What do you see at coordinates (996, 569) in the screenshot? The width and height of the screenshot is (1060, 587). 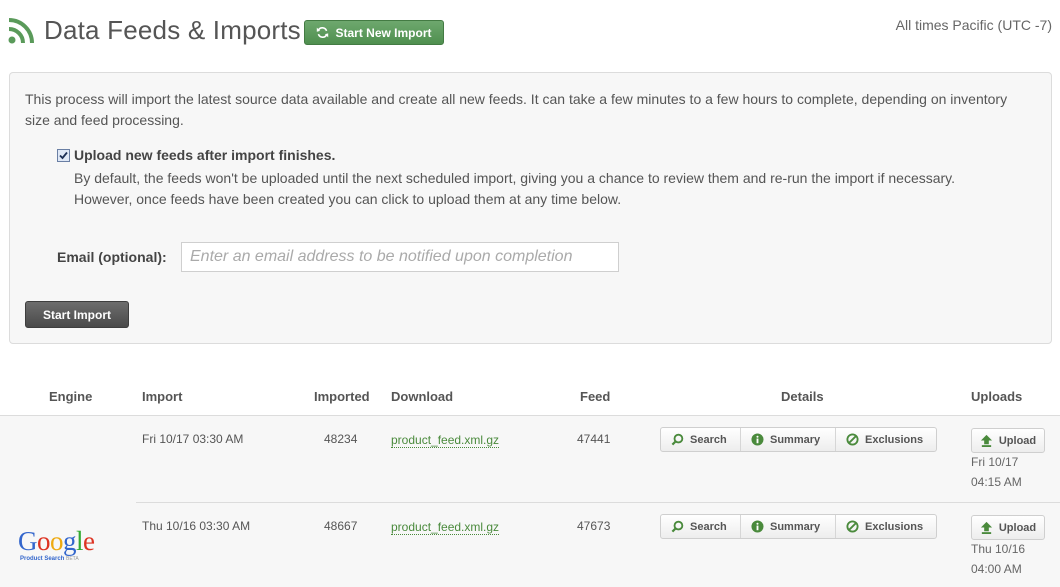 I see `row-upload-time: 04:00 AM` at bounding box center [996, 569].